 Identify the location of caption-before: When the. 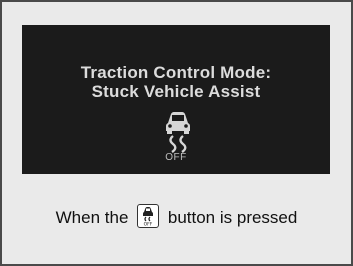
(92, 217).